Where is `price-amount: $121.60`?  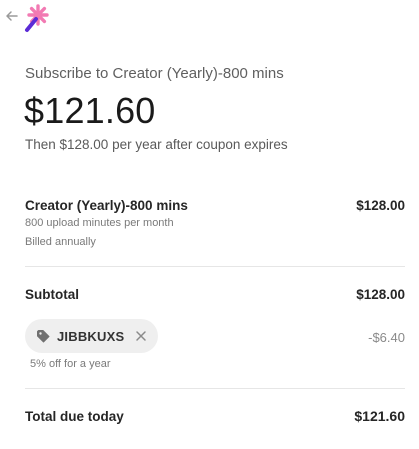 price-amount: $121.60 is located at coordinates (90, 110).